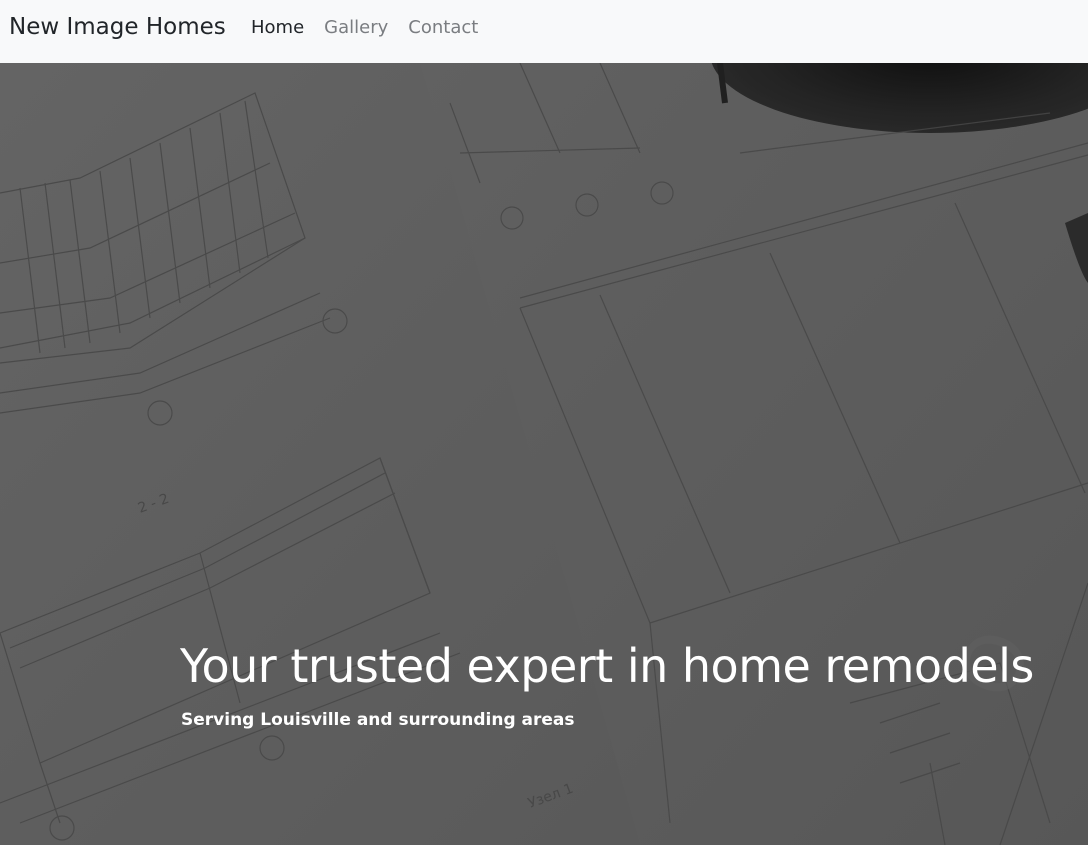  I want to click on nav-links: Home Gallery Contact, so click(364, 28).